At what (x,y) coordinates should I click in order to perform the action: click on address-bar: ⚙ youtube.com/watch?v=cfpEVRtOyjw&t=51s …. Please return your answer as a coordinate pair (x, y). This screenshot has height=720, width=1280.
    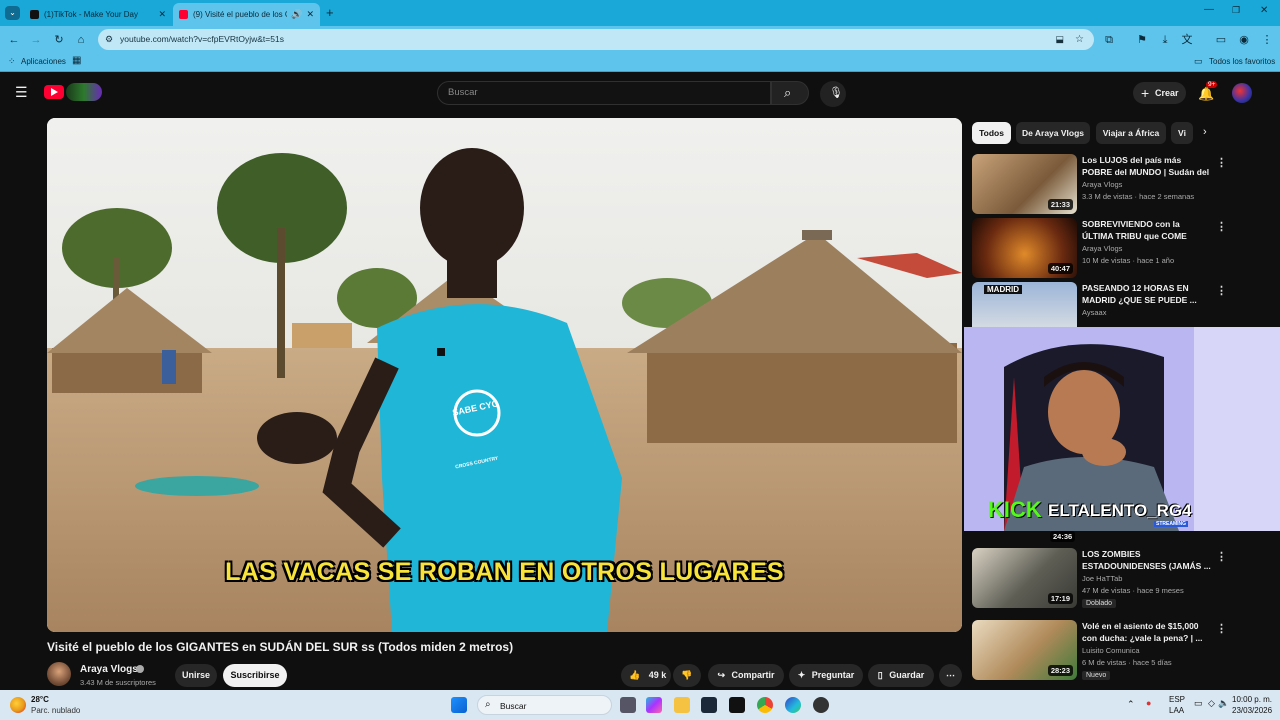
    Looking at the image, I should click on (596, 39).